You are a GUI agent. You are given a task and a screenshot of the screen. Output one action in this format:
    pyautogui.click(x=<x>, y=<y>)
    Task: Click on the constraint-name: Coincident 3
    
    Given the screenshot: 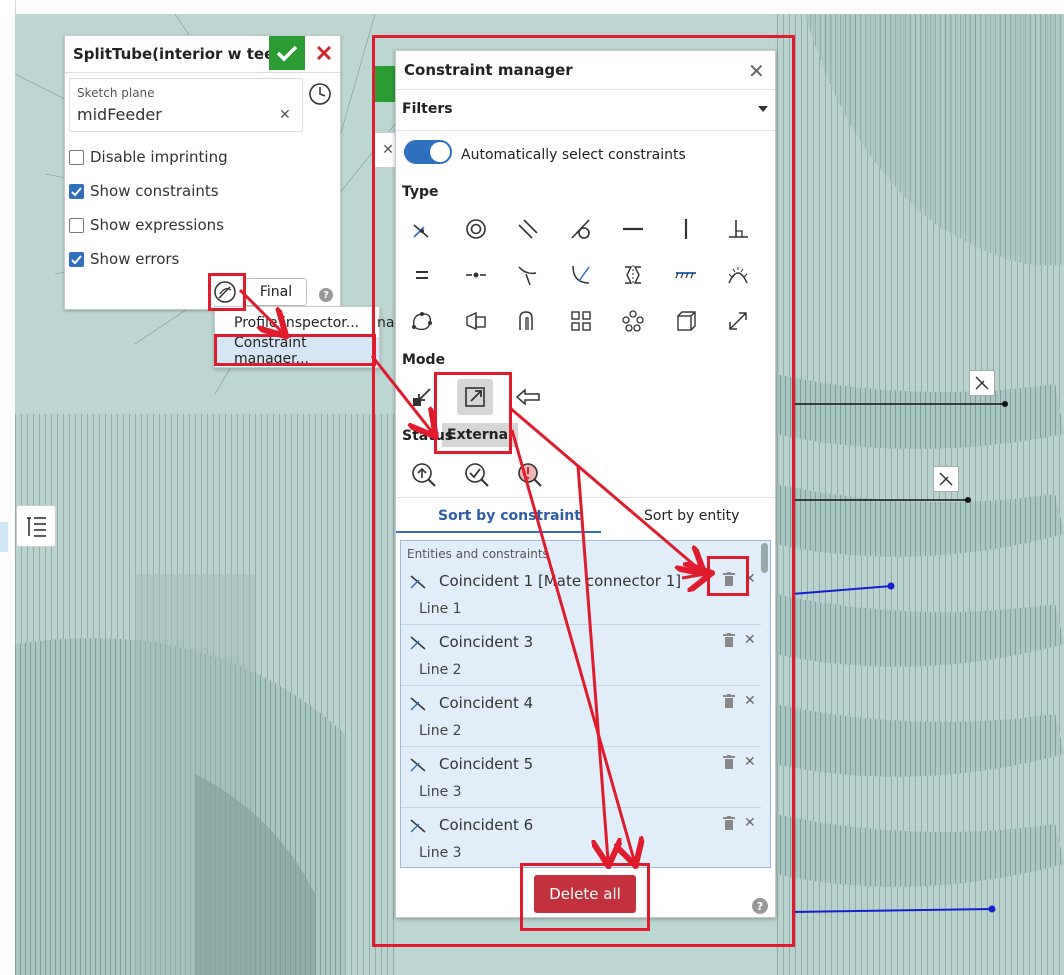 What is the action you would take?
    pyautogui.click(x=486, y=642)
    